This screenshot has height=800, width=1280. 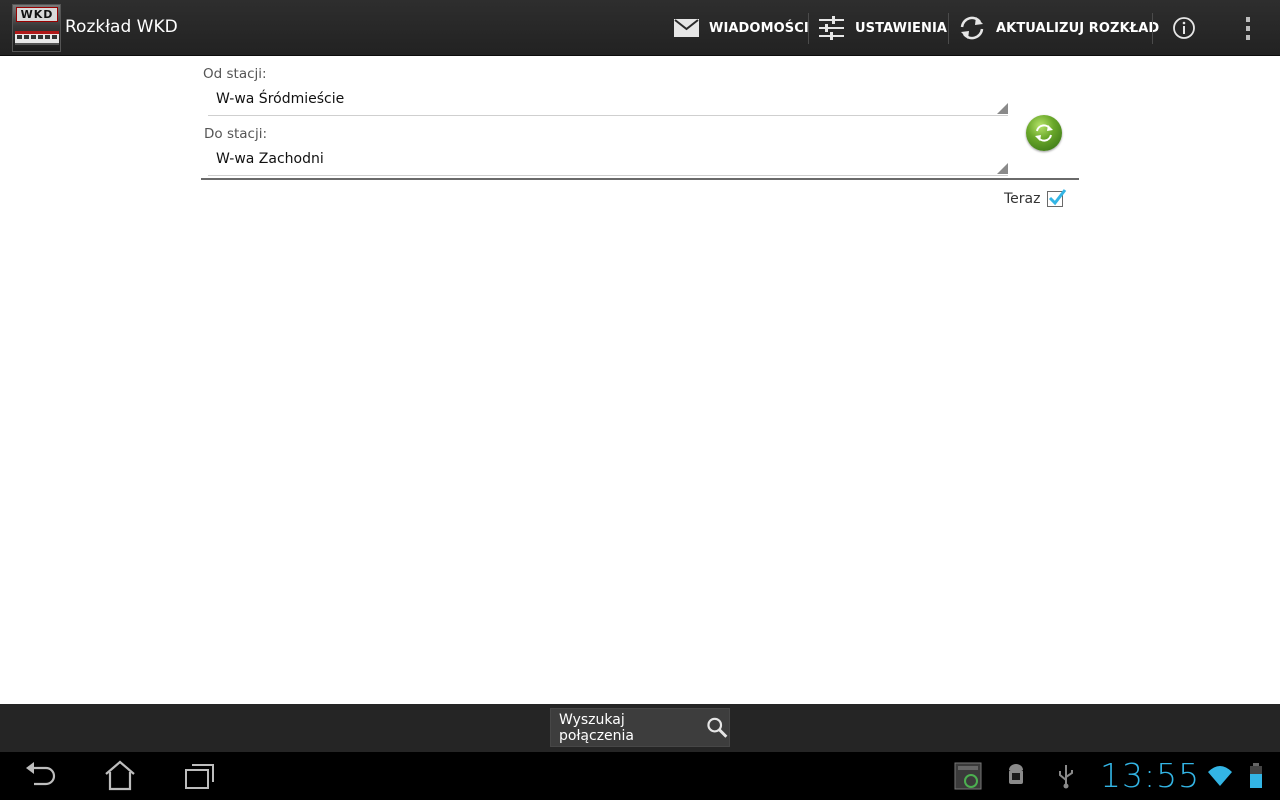 I want to click on settings-button: USTAWIENIA, so click(x=882, y=28).